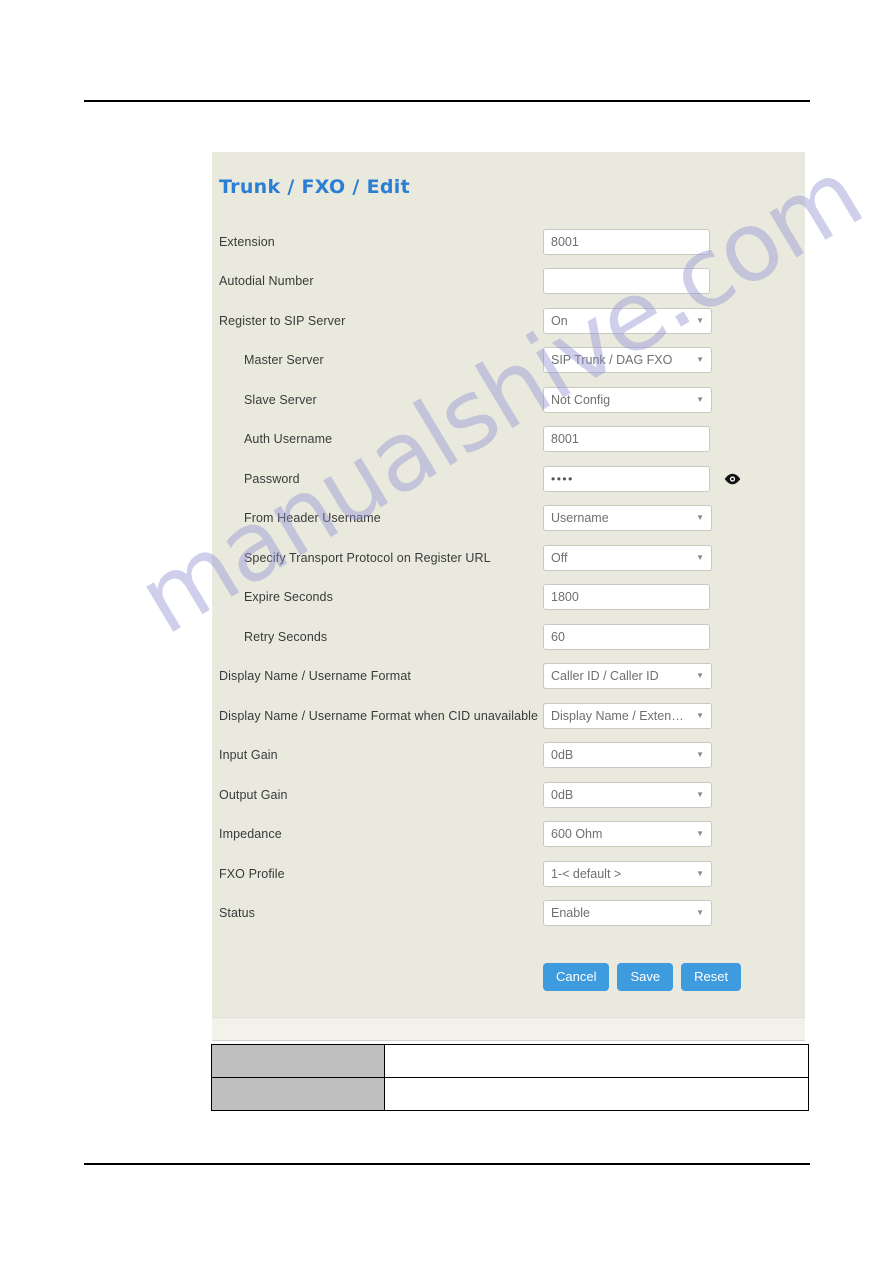  Describe the element at coordinates (626, 597) in the screenshot. I see `input-expire-seconds` at that location.